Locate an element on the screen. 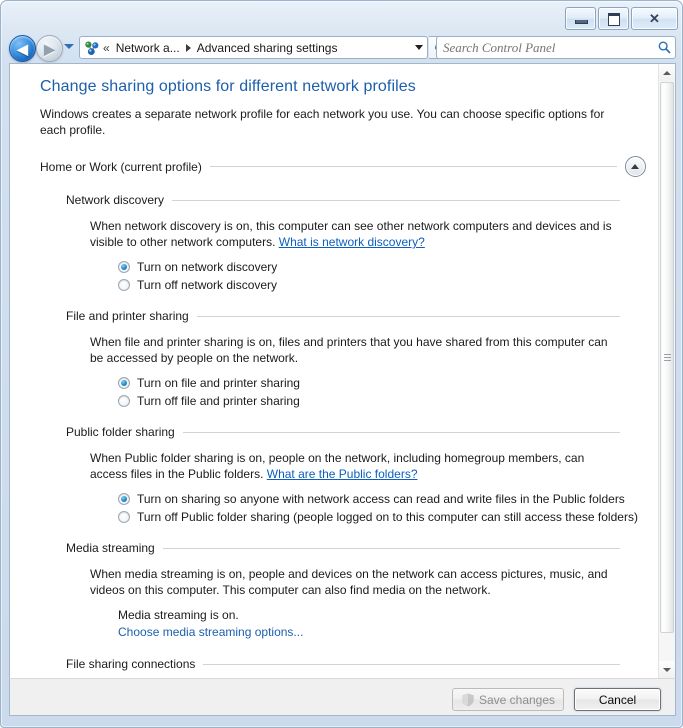  profile-group-header: Home or Work (current profile) is located at coordinates (344, 166).